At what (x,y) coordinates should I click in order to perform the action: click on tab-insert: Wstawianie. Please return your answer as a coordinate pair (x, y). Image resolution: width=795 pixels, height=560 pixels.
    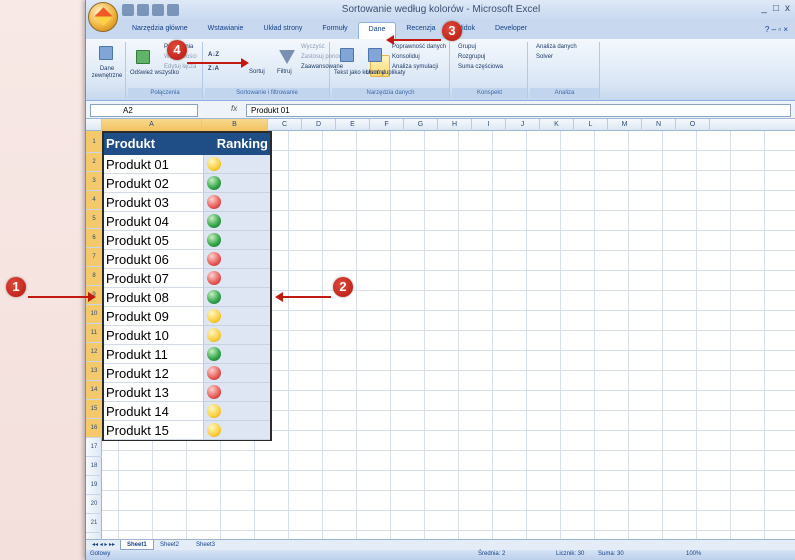
    Looking at the image, I should click on (226, 30).